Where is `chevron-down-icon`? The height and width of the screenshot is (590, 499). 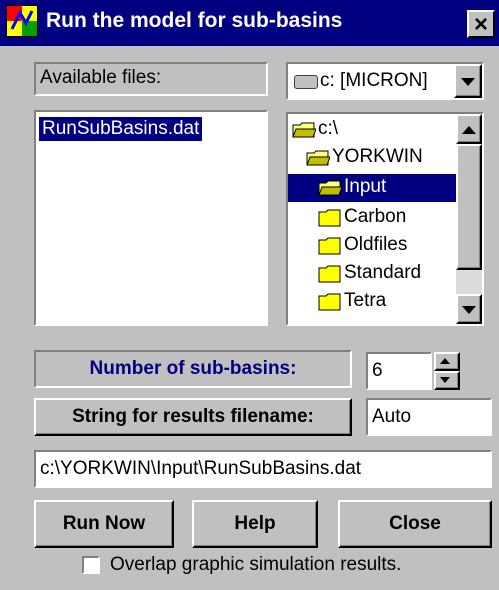 chevron-down-icon is located at coordinates (468, 82).